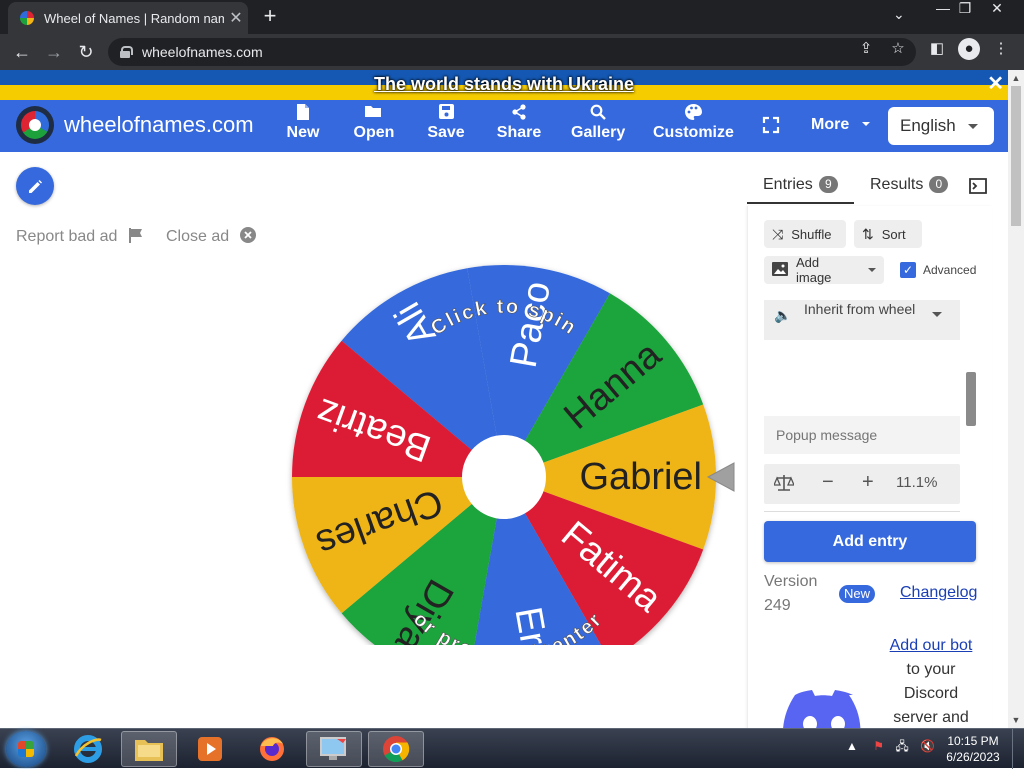 The width and height of the screenshot is (1024, 769). What do you see at coordinates (901, 746) in the screenshot?
I see `network-icon: 🖧` at bounding box center [901, 746].